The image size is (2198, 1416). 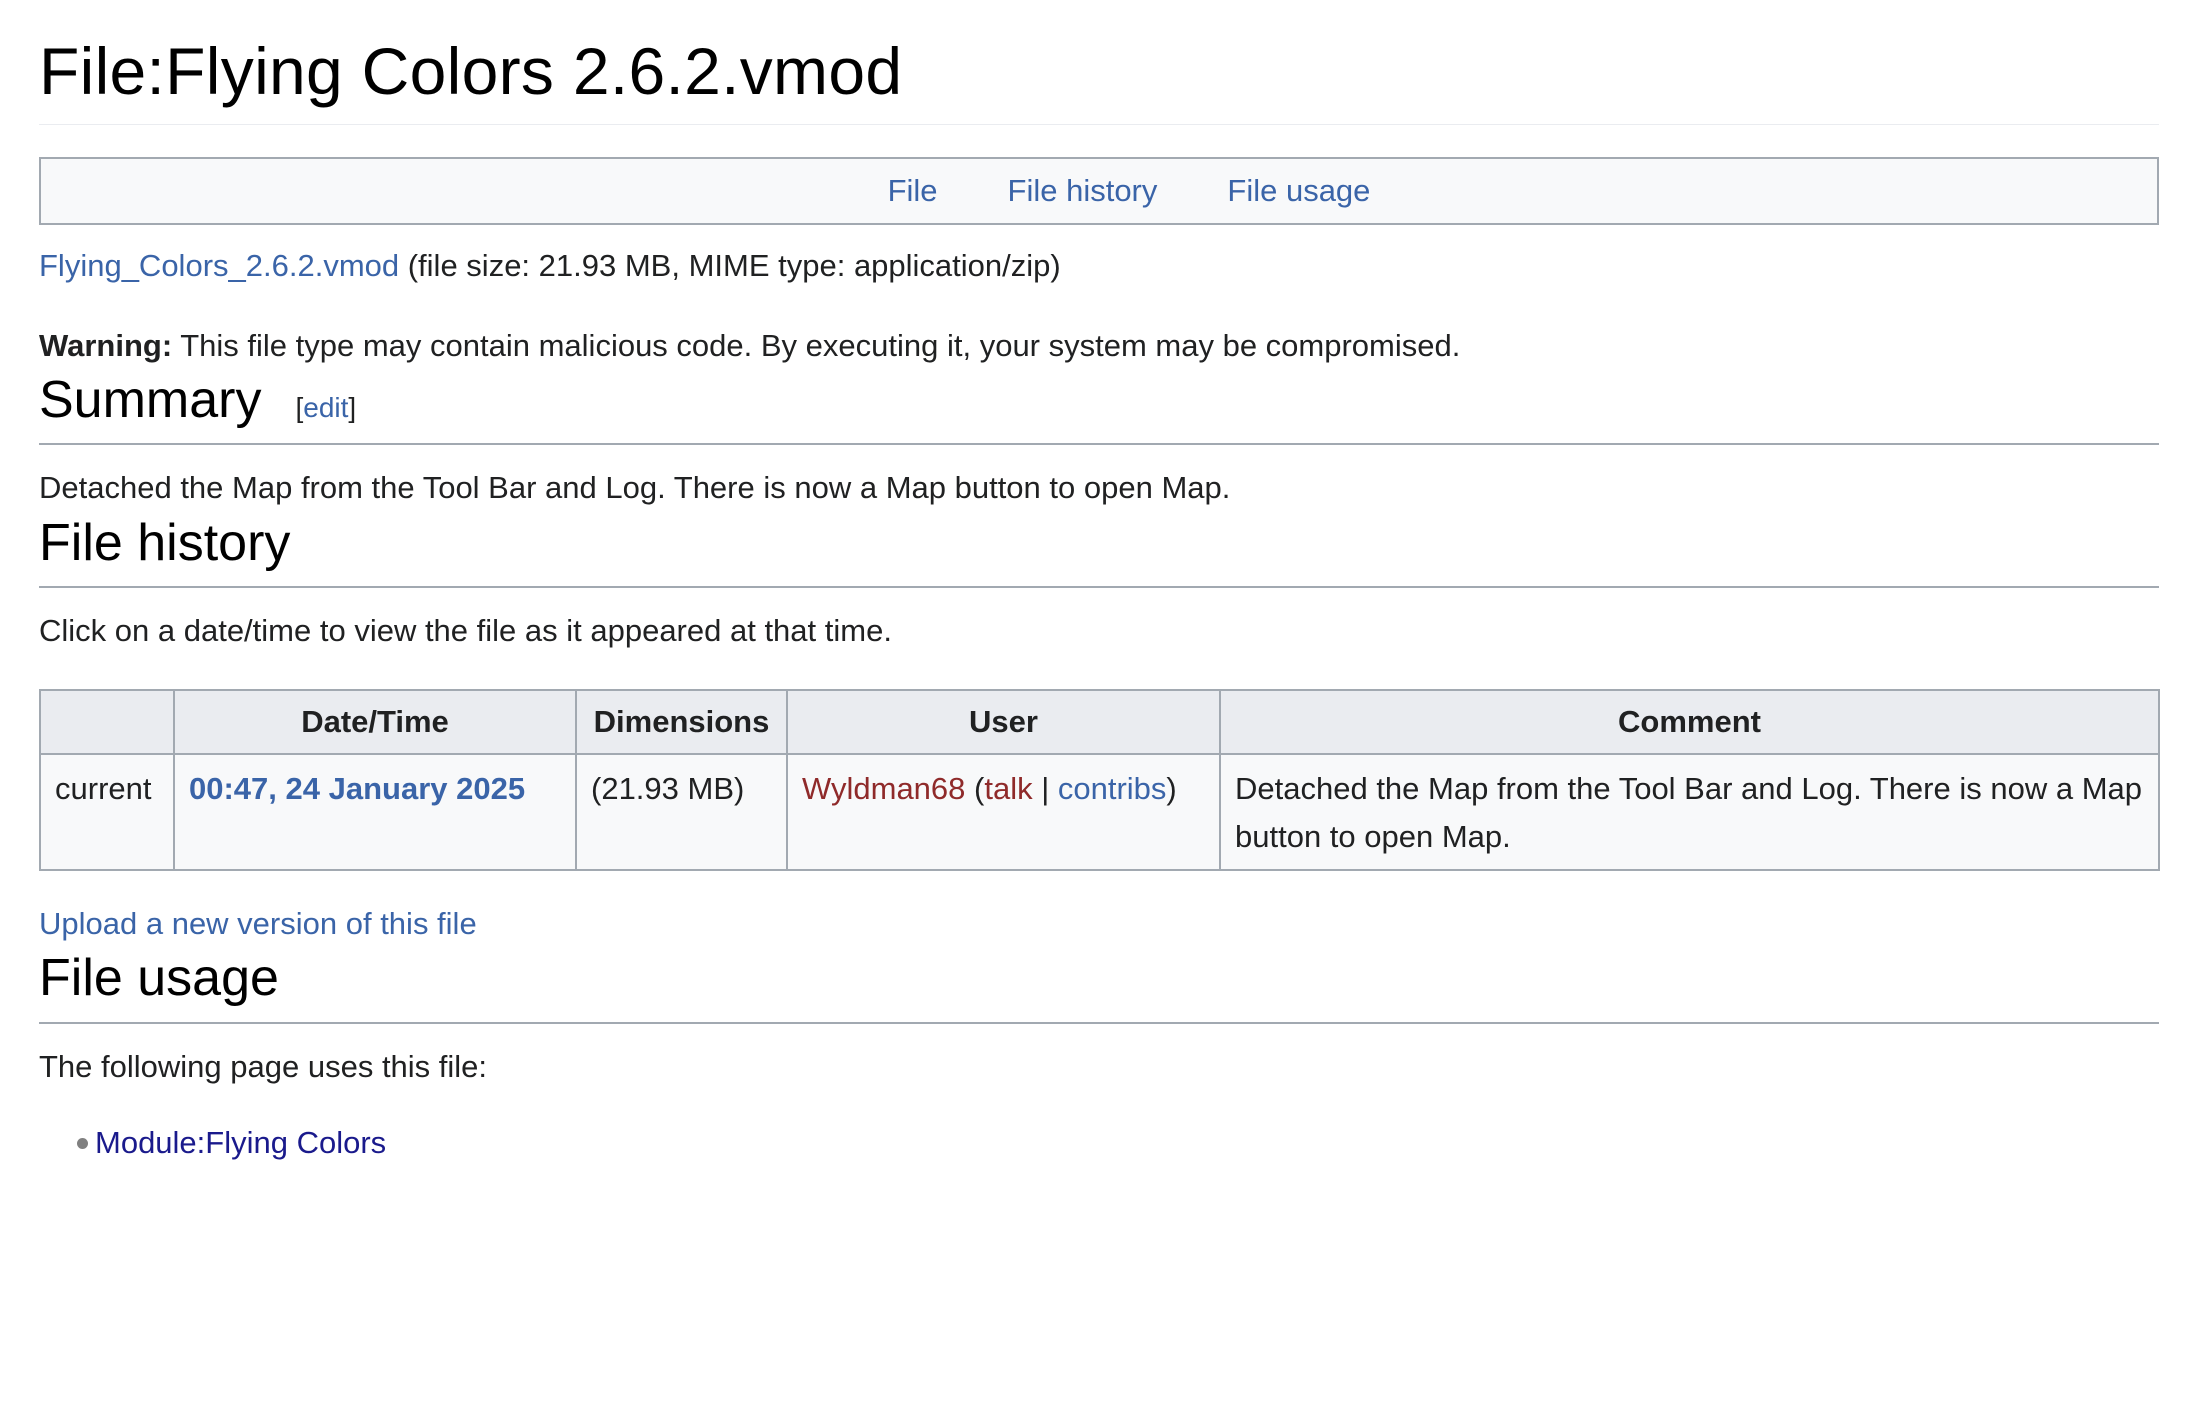 I want to click on file-toc: File File history File usage, so click(x=1099, y=191).